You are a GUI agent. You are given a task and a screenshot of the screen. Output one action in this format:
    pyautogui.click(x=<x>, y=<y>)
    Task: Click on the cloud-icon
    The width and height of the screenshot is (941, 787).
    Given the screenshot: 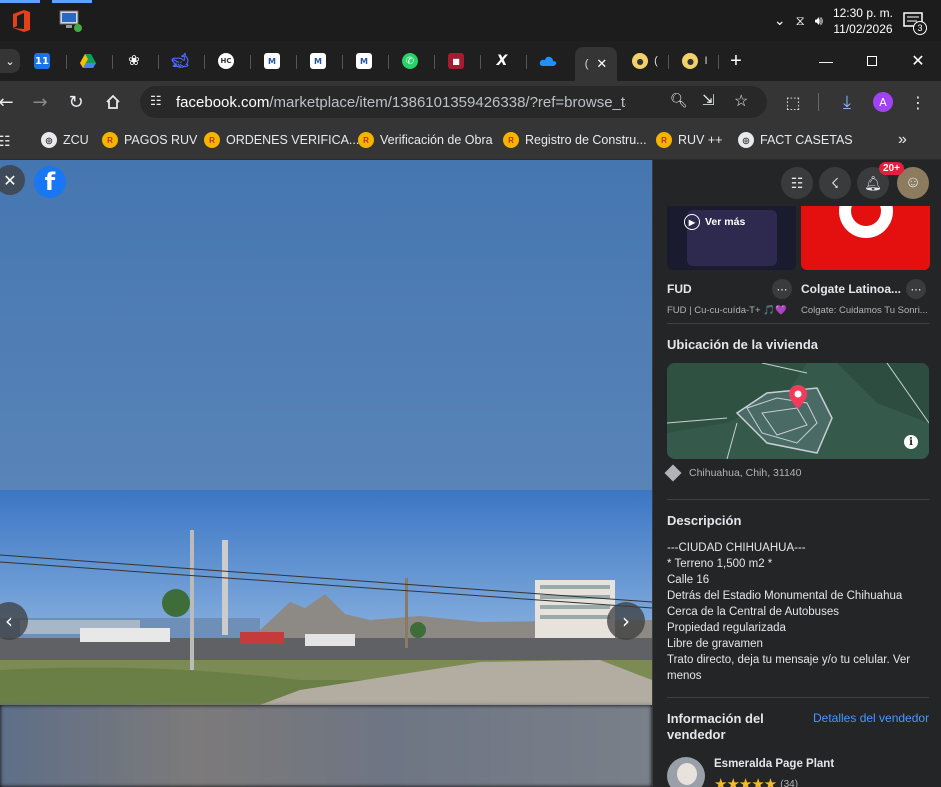 What is the action you would take?
    pyautogui.click(x=548, y=61)
    